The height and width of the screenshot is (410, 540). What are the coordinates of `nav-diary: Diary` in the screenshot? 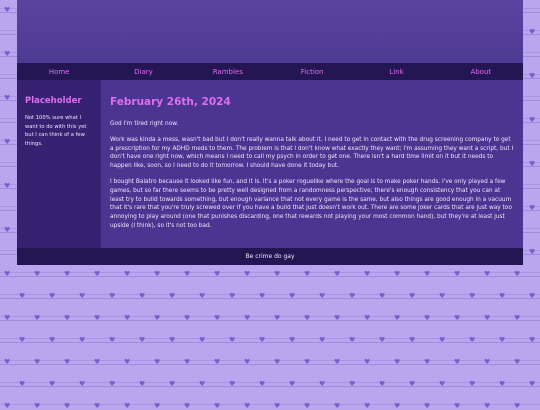 It's located at (143, 72).